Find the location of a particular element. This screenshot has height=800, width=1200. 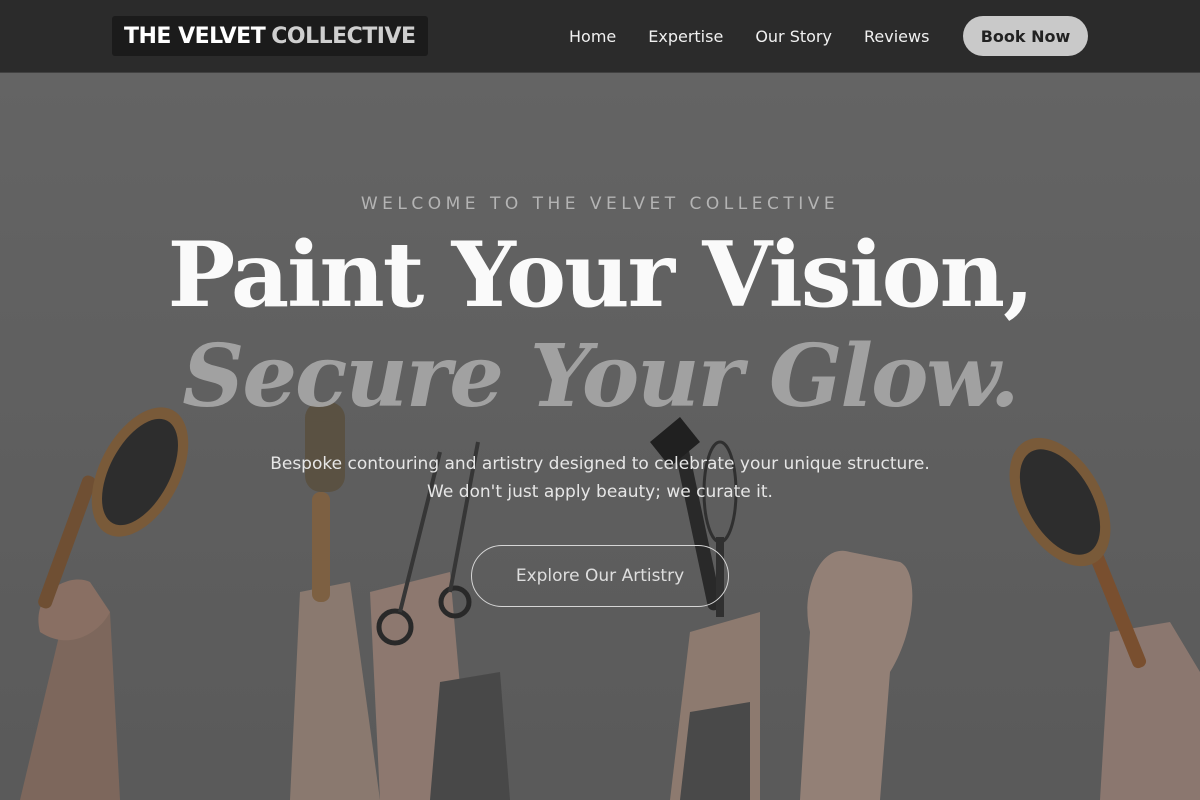

brand-name-part2: COLLECTIVE is located at coordinates (343, 36).